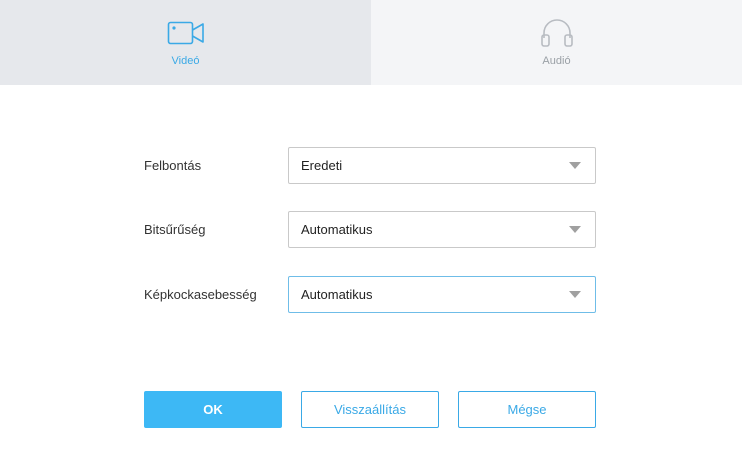 This screenshot has height=460, width=742. What do you see at coordinates (213, 409) in the screenshot?
I see `ok-button: OK` at bounding box center [213, 409].